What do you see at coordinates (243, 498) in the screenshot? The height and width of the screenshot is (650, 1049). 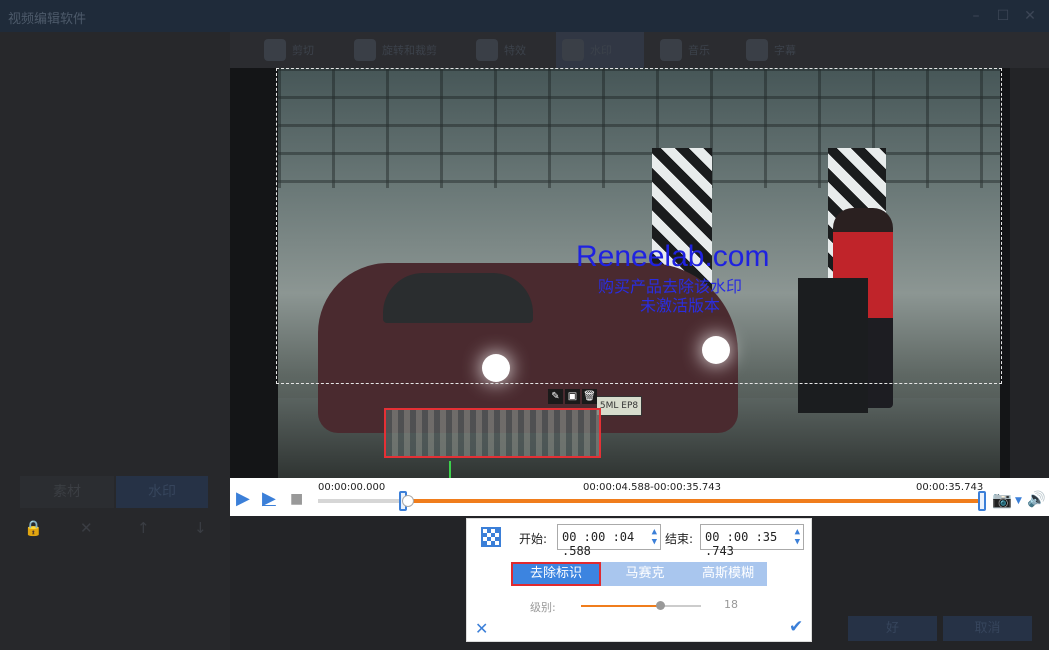 I see `play-icon: ▶` at bounding box center [243, 498].